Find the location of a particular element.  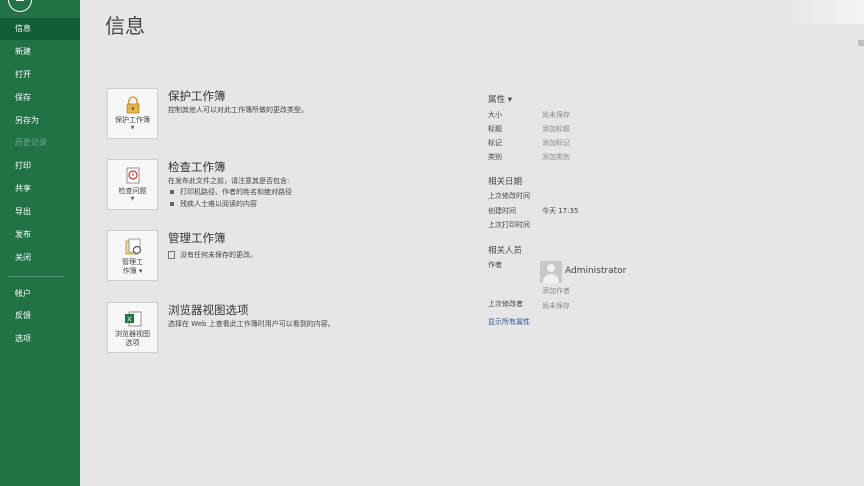

manage-tile-label-2: 作簿 ▾ is located at coordinates (132, 271).